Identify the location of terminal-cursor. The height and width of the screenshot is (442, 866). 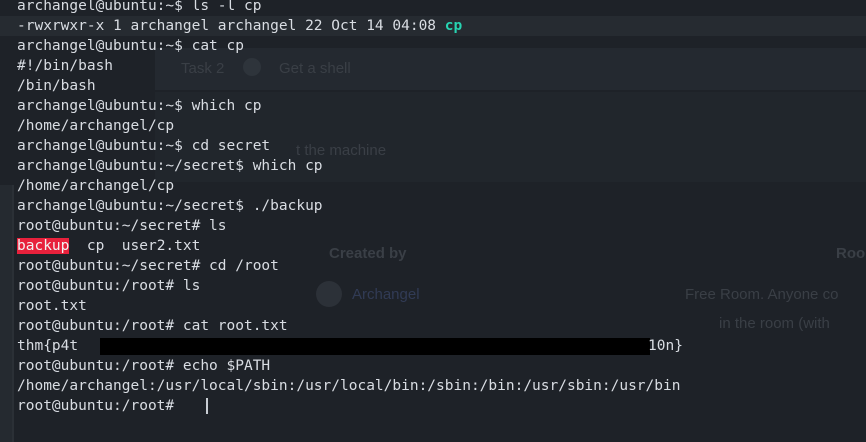
(207, 406).